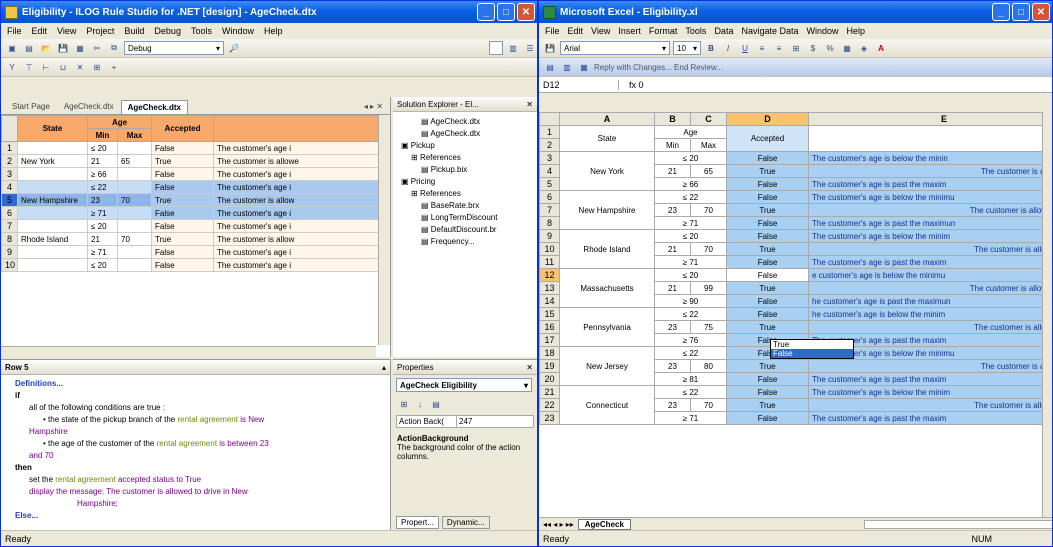 The width and height of the screenshot is (1053, 547). I want to click on name-box: D12, so click(579, 84).